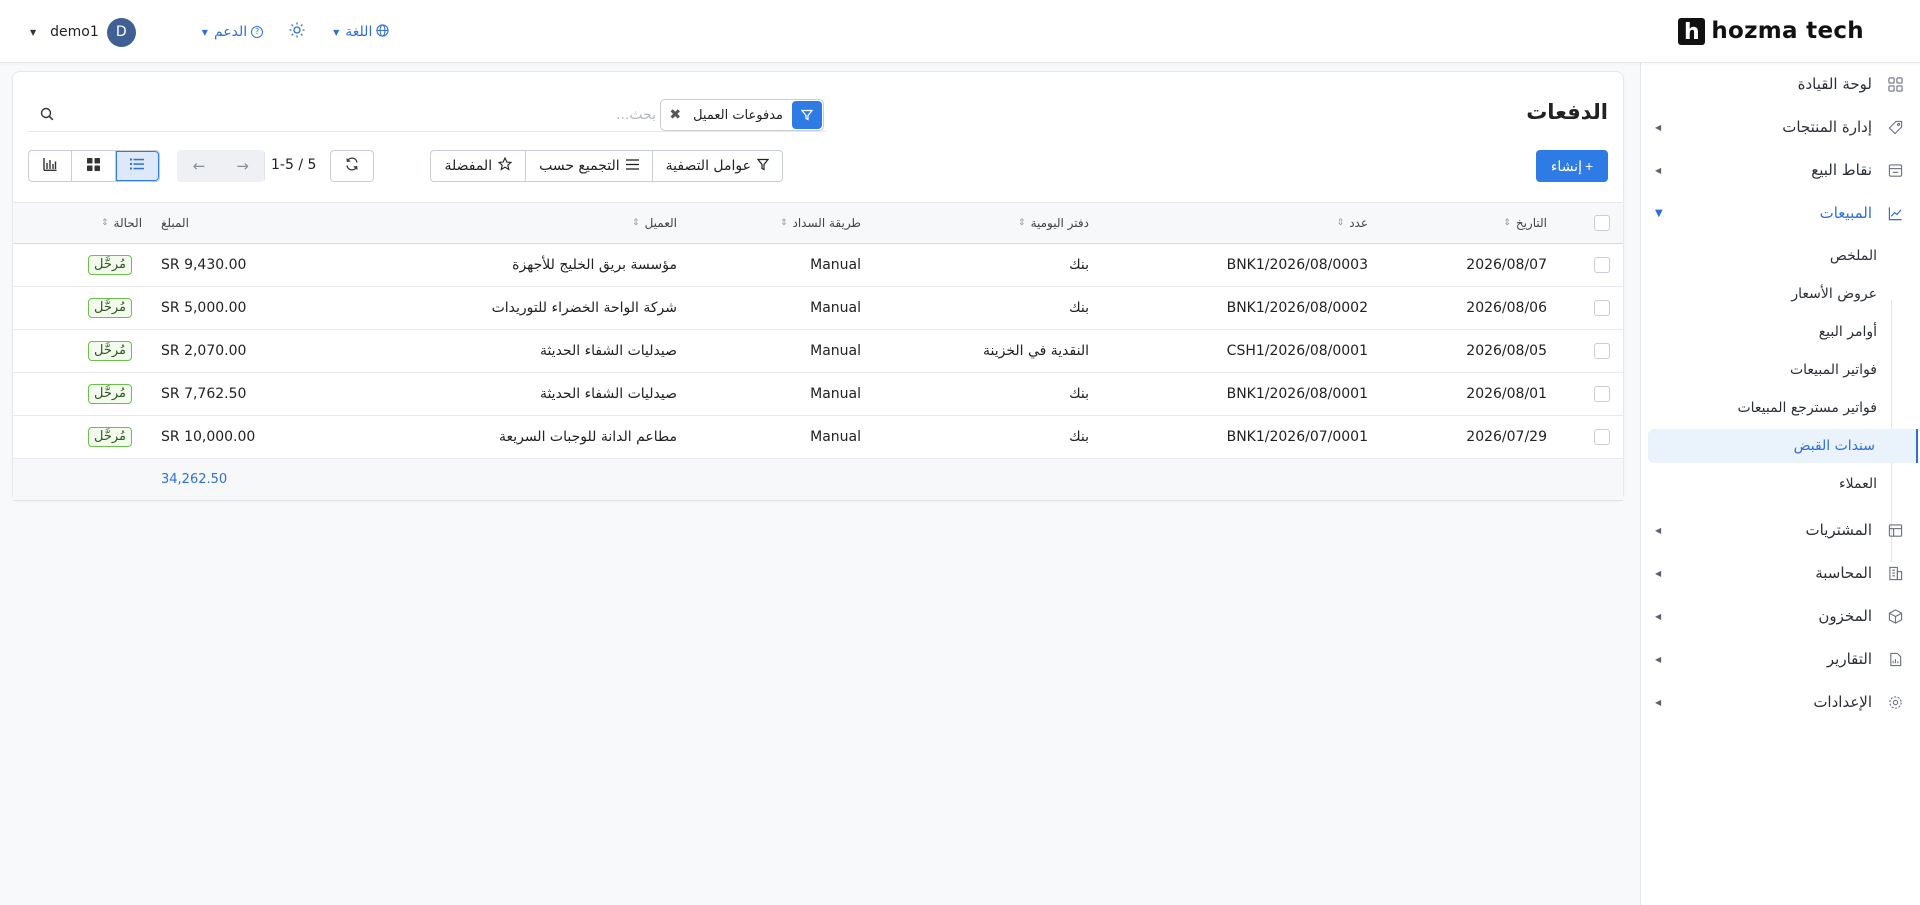 Image resolution: width=1920 pixels, height=905 pixels. I want to click on brand-logo: h hozma tech, so click(1771, 31).